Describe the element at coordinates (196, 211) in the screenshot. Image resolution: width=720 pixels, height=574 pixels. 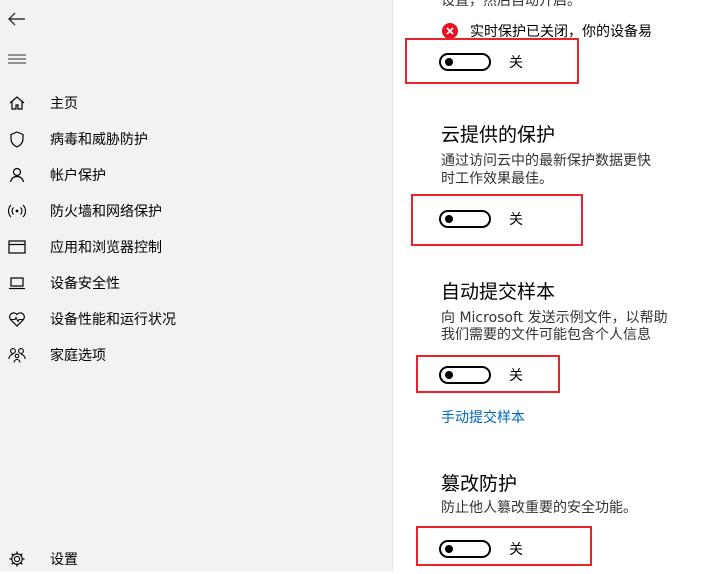
I see `nav-item-firewall: 防火墙和网络保护` at that location.